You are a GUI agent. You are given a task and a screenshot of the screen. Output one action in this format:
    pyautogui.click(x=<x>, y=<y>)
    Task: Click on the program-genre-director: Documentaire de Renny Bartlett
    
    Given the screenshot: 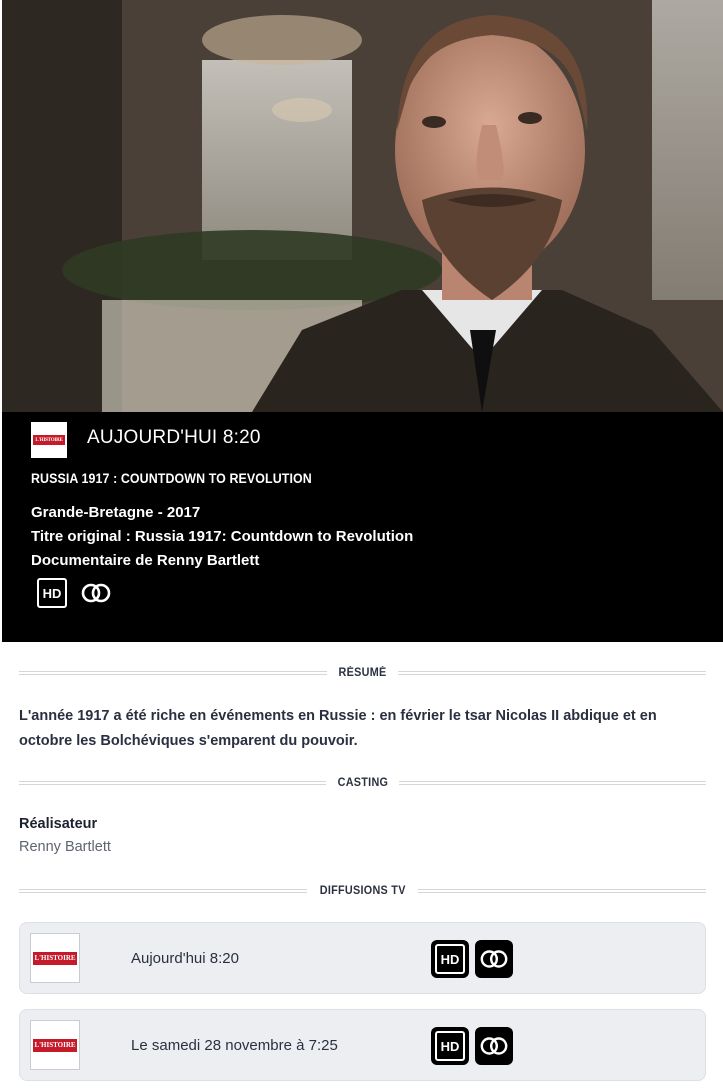 What is the action you would take?
    pyautogui.click(x=145, y=560)
    